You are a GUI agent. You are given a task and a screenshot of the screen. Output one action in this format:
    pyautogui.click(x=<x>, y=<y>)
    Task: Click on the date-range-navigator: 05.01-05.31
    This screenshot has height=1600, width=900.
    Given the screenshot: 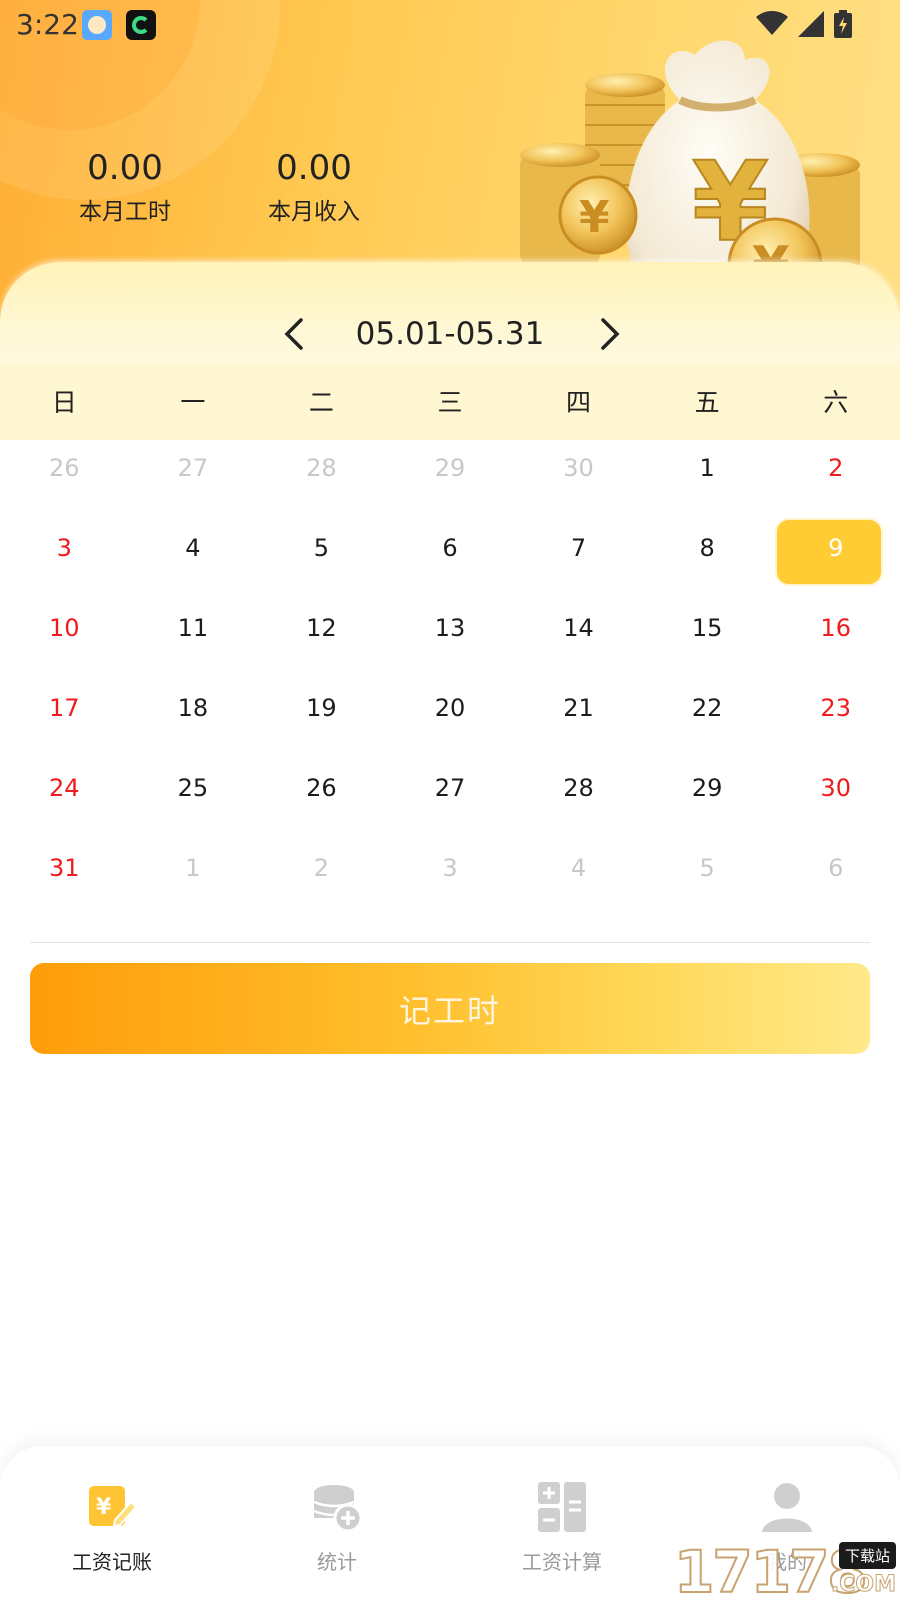 What is the action you would take?
    pyautogui.click(x=450, y=335)
    